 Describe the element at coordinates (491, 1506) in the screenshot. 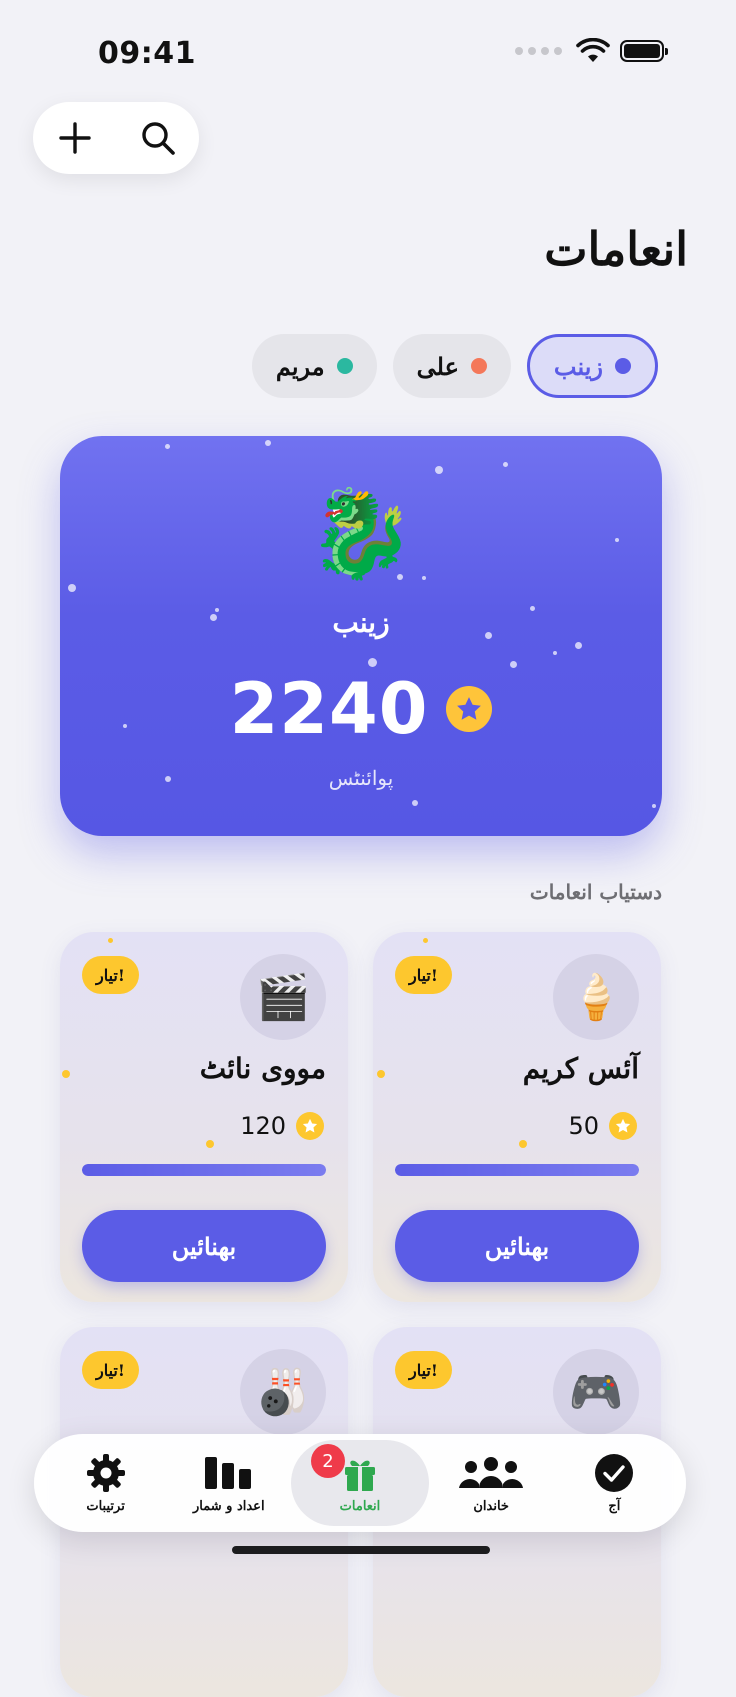

I see `tab-label: خاندان` at that location.